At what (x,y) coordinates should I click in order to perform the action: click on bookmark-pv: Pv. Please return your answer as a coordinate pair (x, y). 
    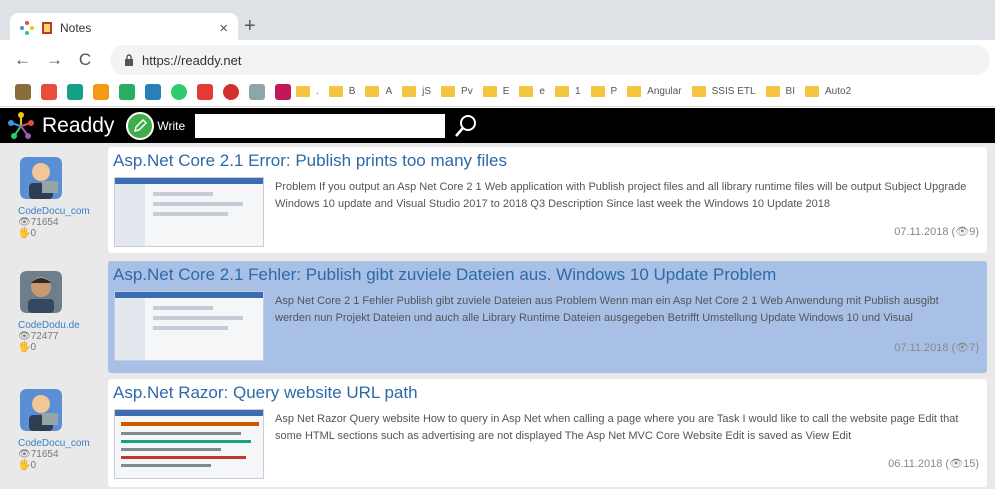
    Looking at the image, I should click on (457, 91).